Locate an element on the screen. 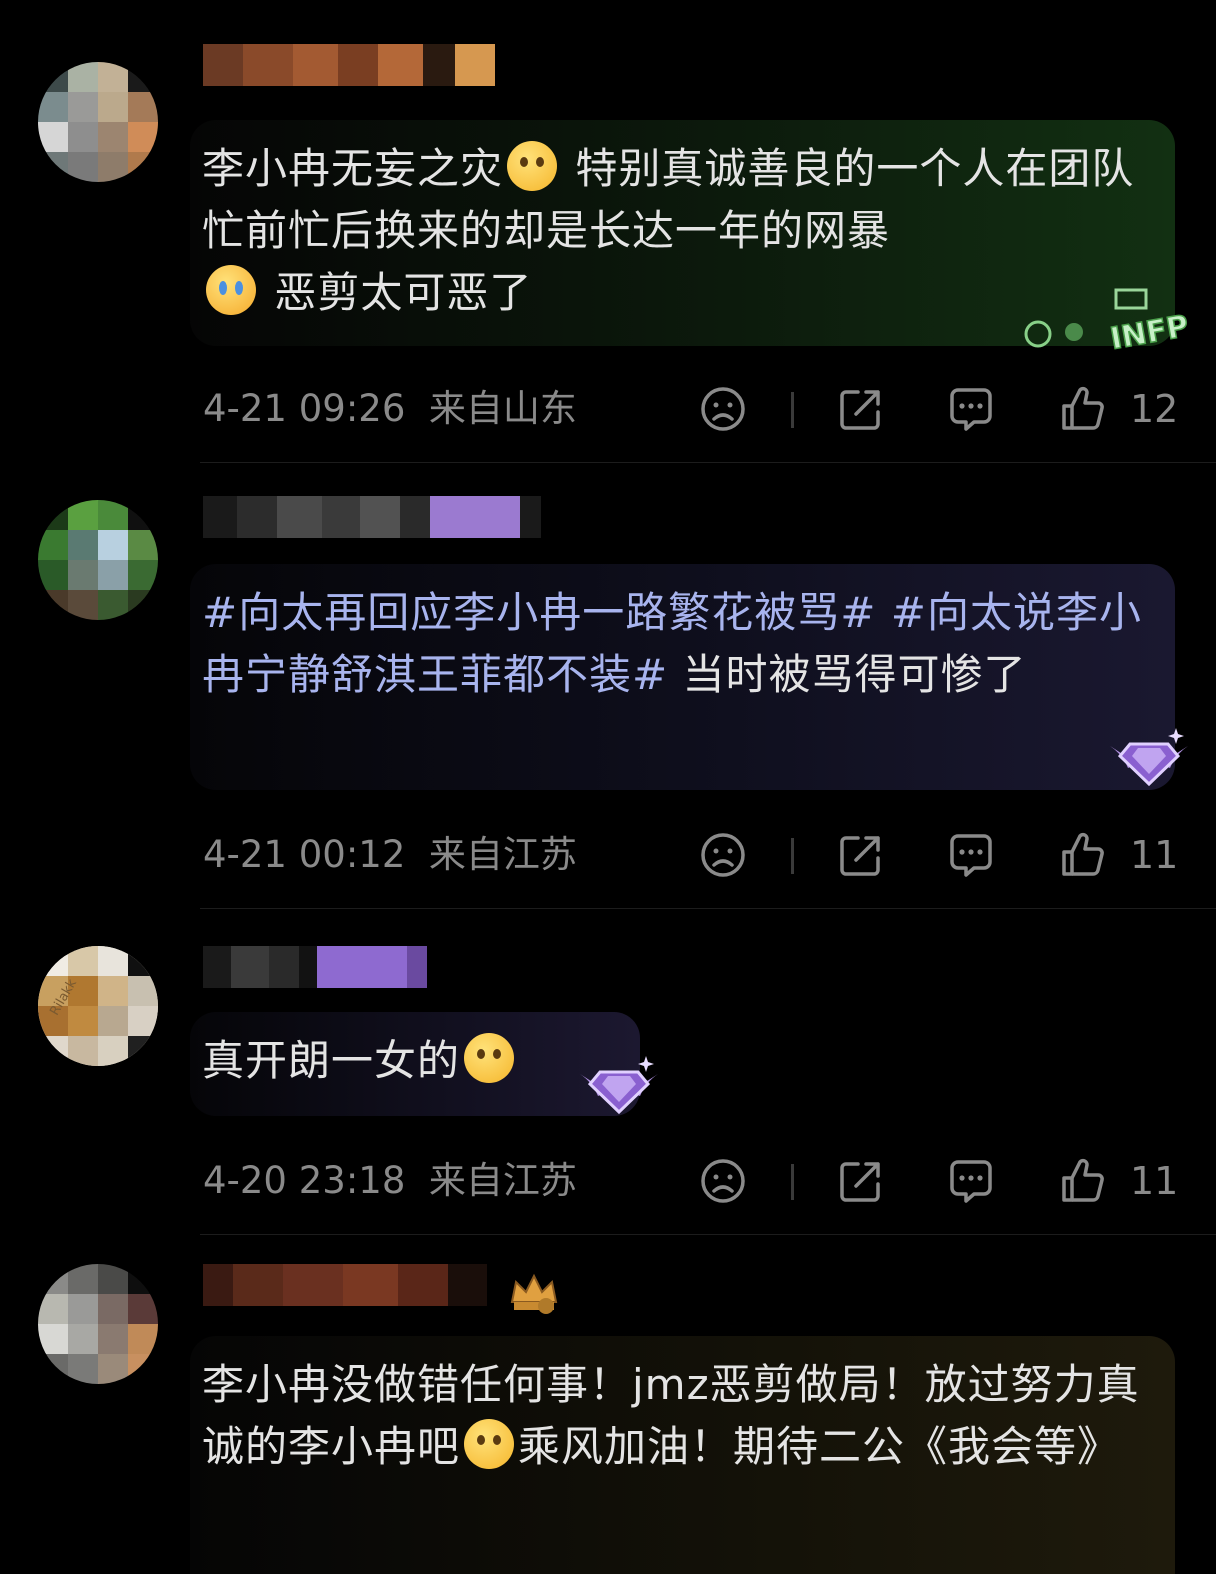 This screenshot has width=1216, height=1574. timestamp-location: 4-21 09:26 来自山东 is located at coordinates (390, 408).